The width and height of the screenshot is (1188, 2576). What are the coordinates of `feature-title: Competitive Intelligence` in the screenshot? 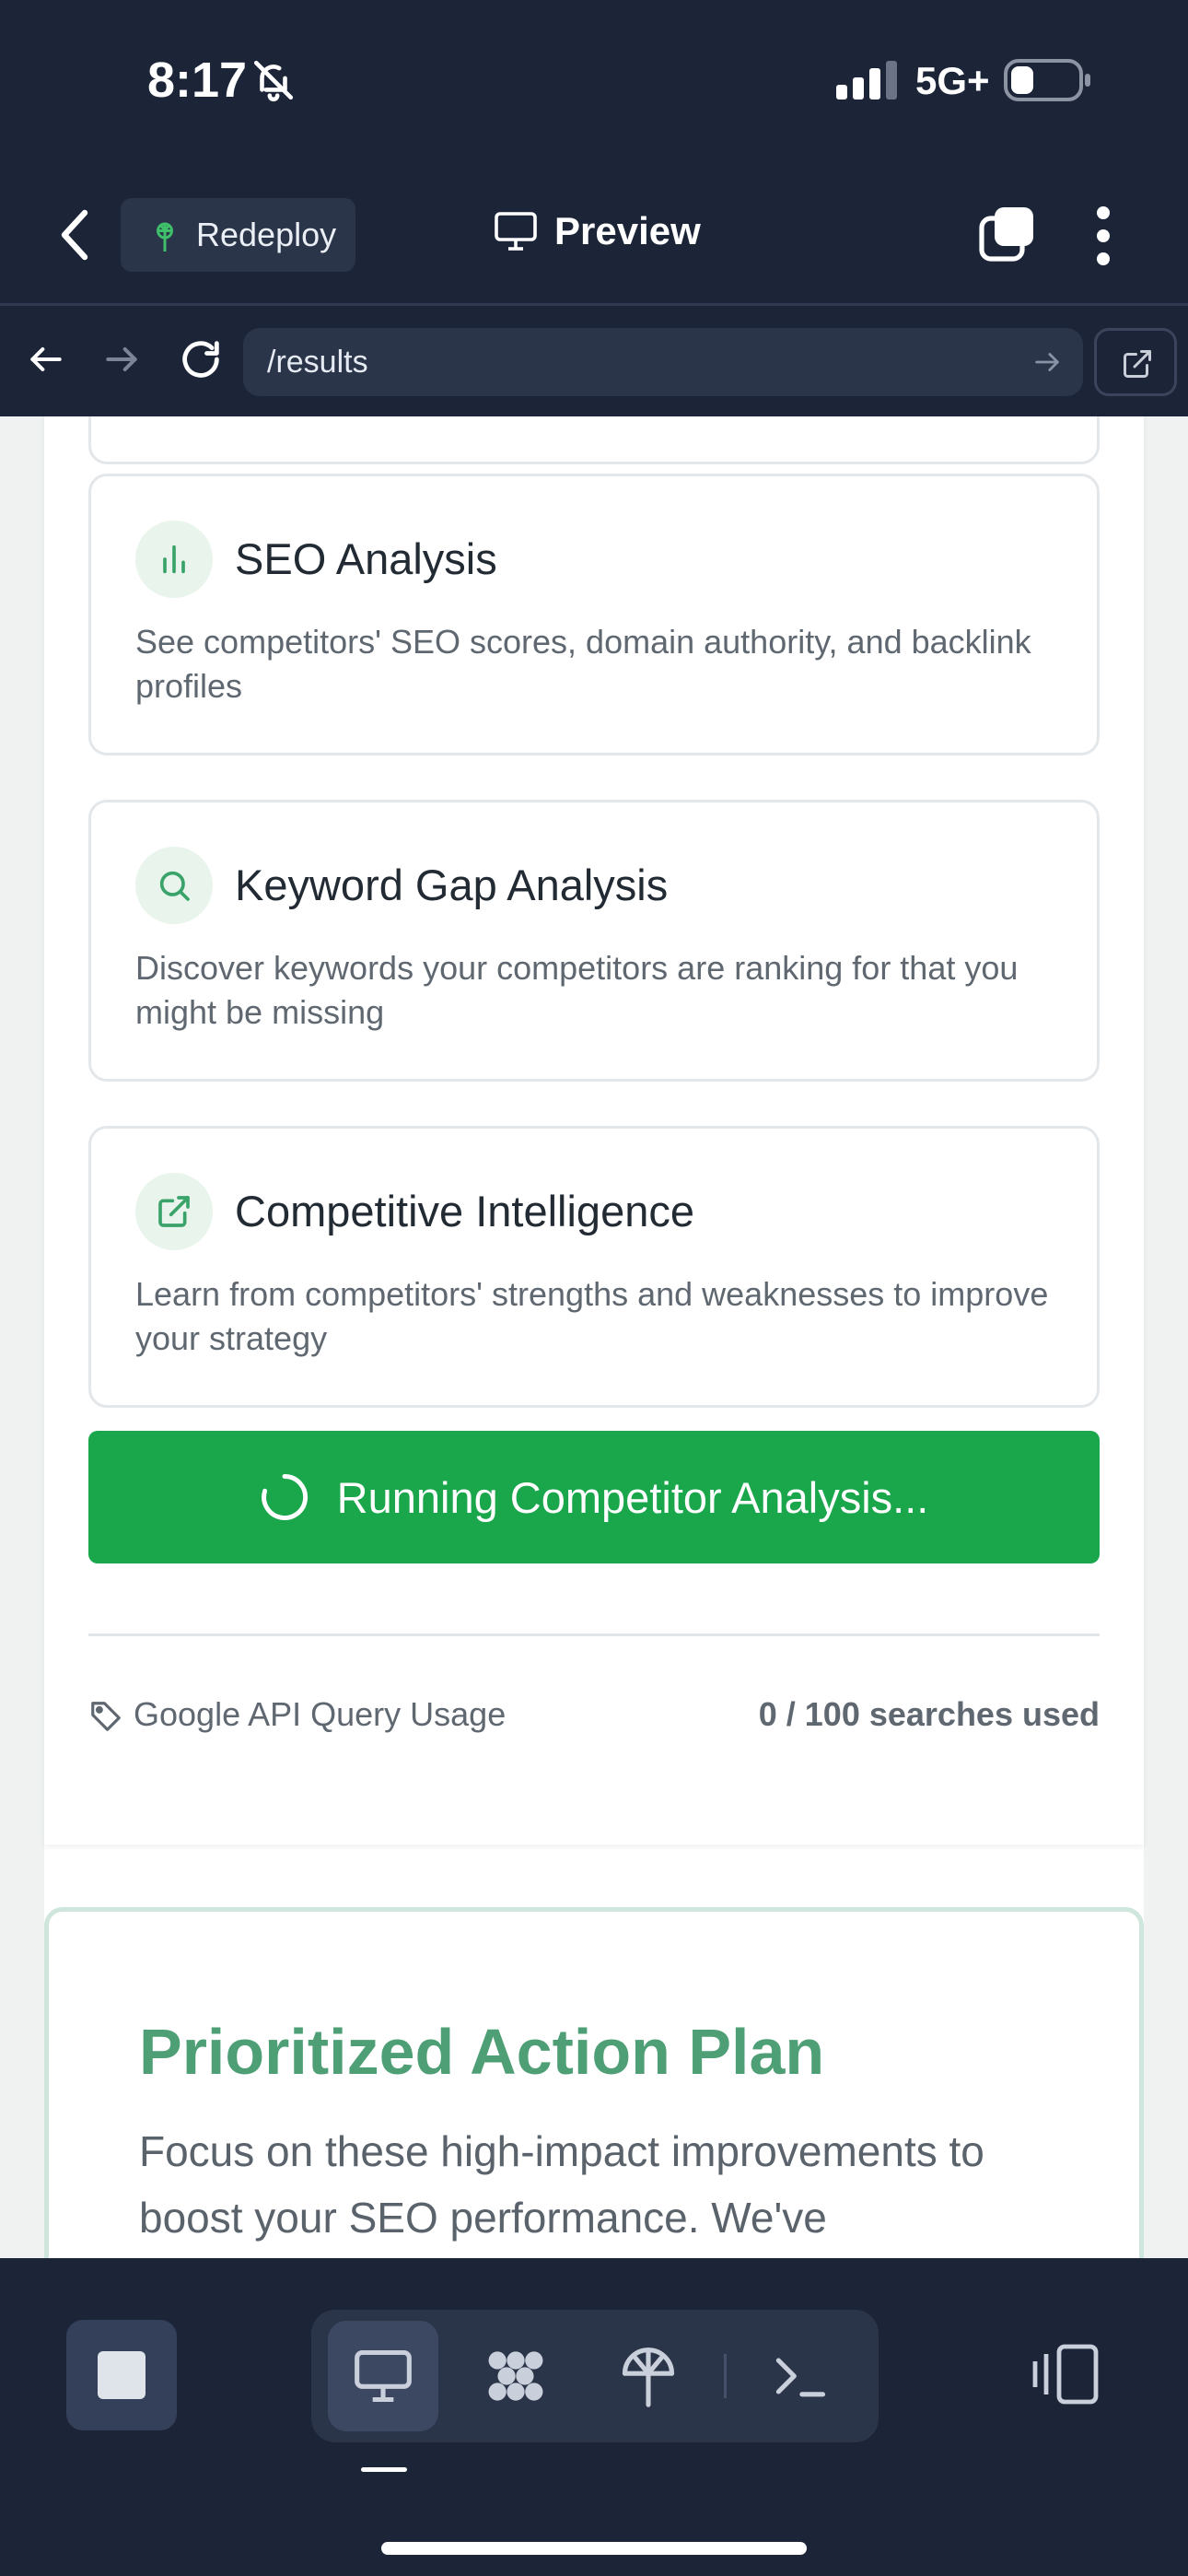 It's located at (464, 1211).